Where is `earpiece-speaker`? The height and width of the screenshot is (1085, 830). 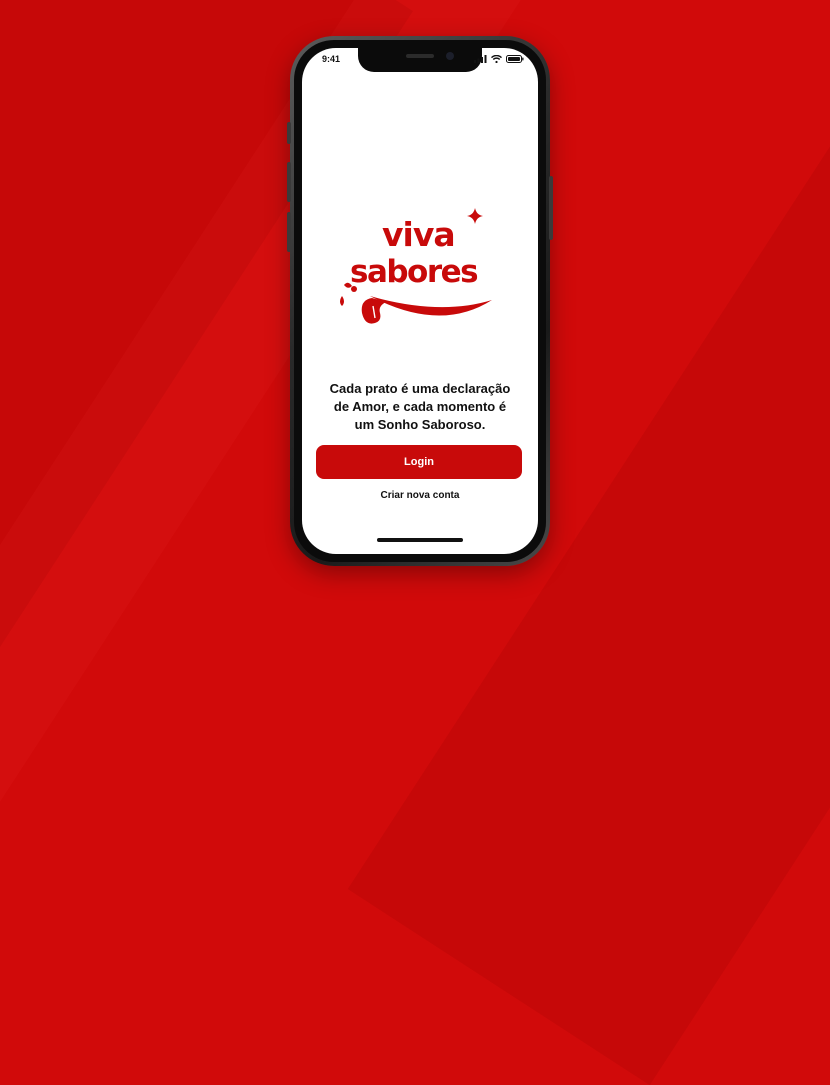
earpiece-speaker is located at coordinates (420, 56).